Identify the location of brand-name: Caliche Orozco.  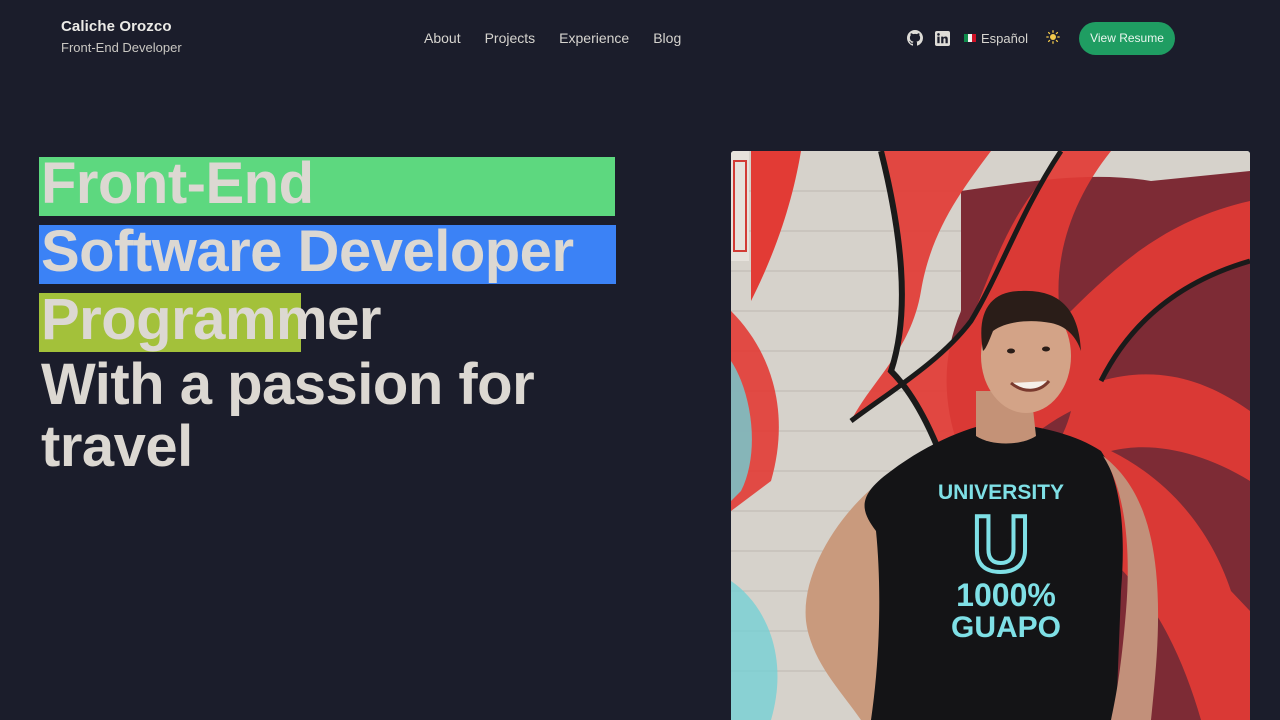
(116, 26).